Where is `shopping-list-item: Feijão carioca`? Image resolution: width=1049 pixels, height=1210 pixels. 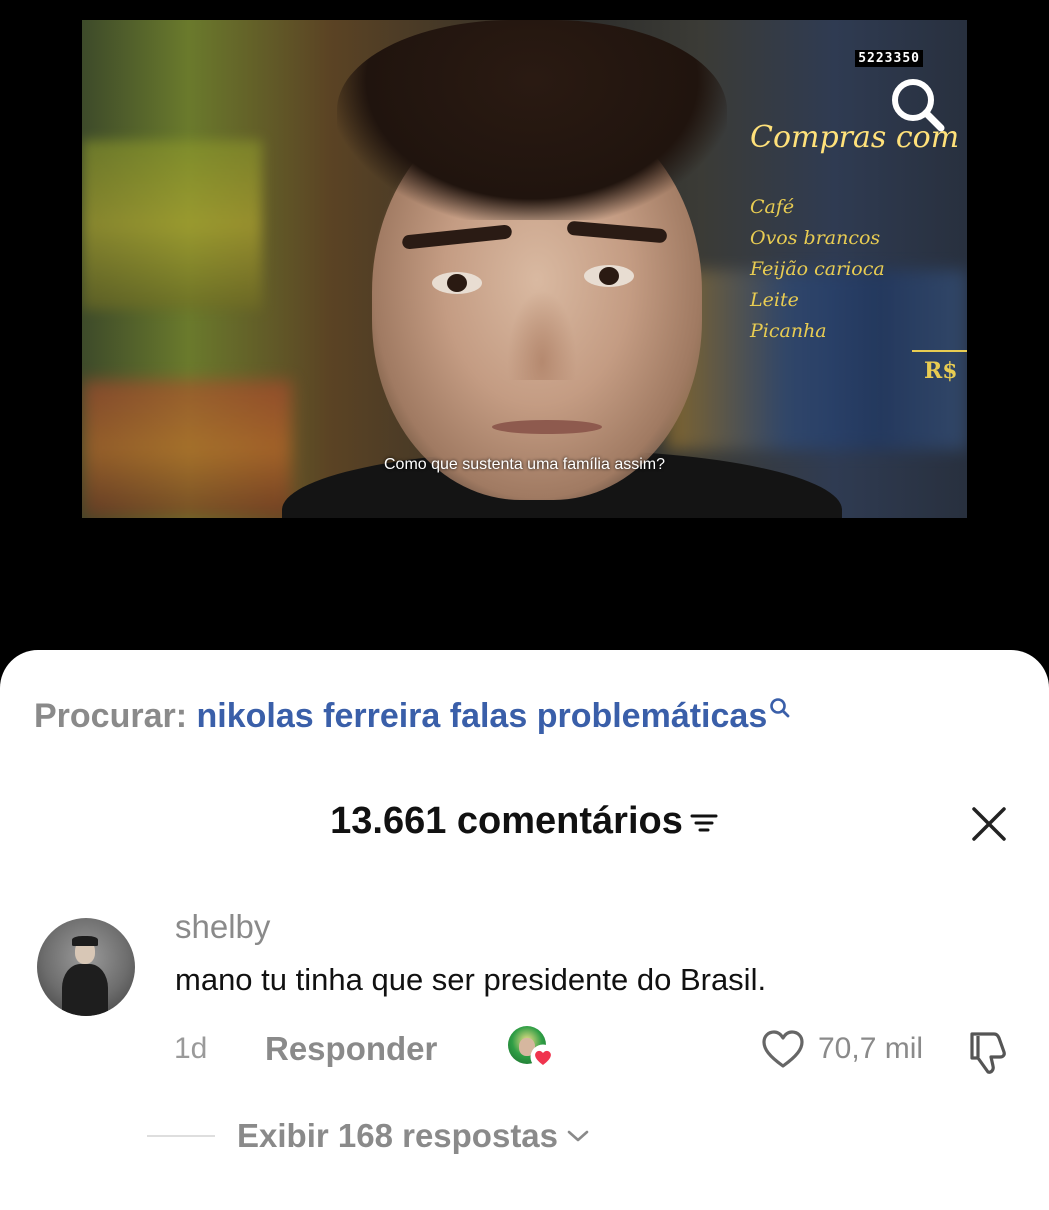 shopping-list-item: Feijão carioca is located at coordinates (817, 269).